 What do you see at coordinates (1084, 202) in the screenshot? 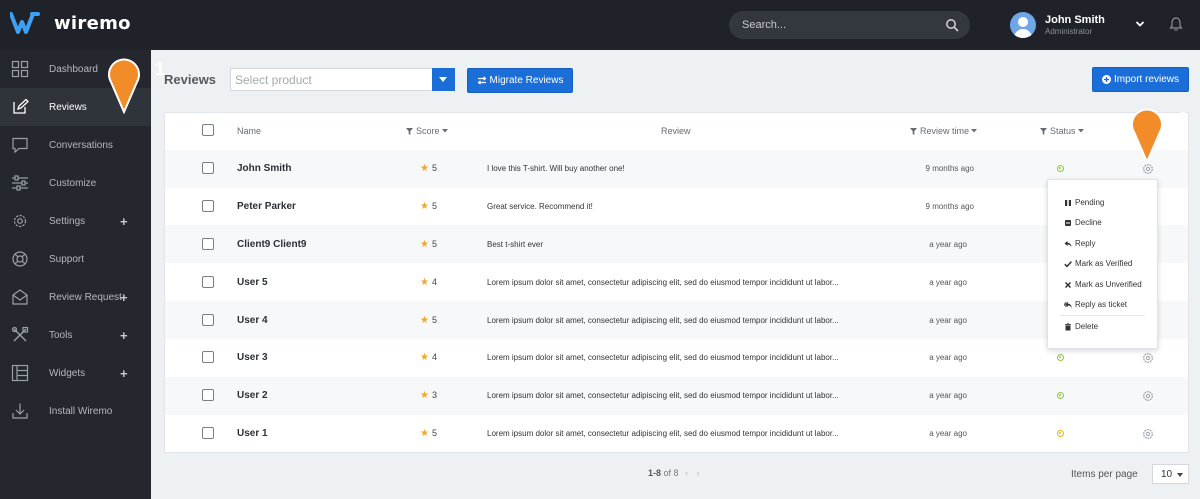
I see `menu-item-pending: Pending` at bounding box center [1084, 202].